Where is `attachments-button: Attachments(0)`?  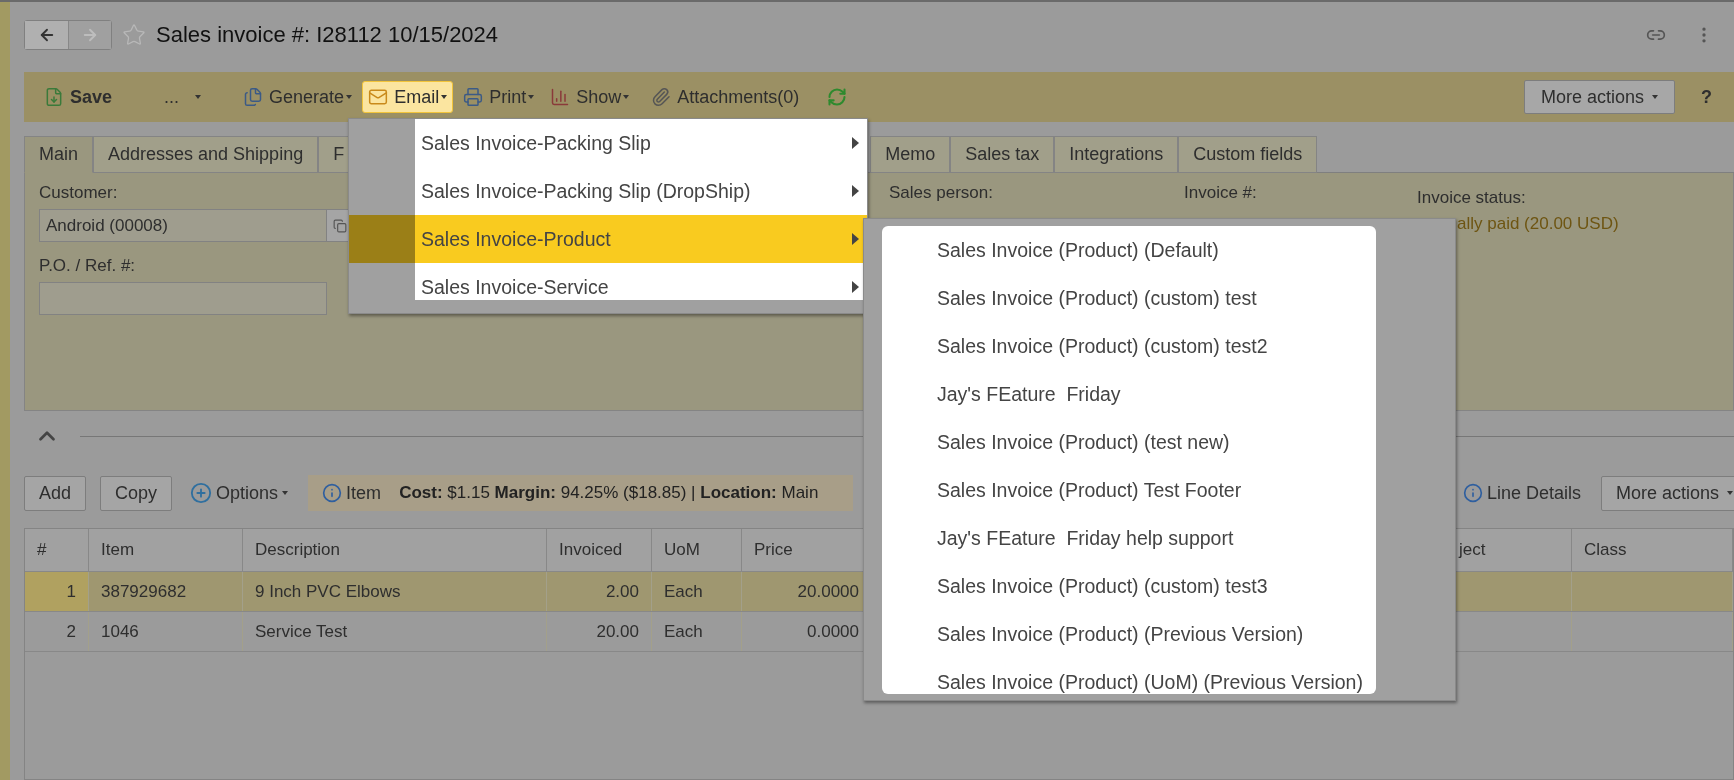 attachments-button: Attachments(0) is located at coordinates (725, 97).